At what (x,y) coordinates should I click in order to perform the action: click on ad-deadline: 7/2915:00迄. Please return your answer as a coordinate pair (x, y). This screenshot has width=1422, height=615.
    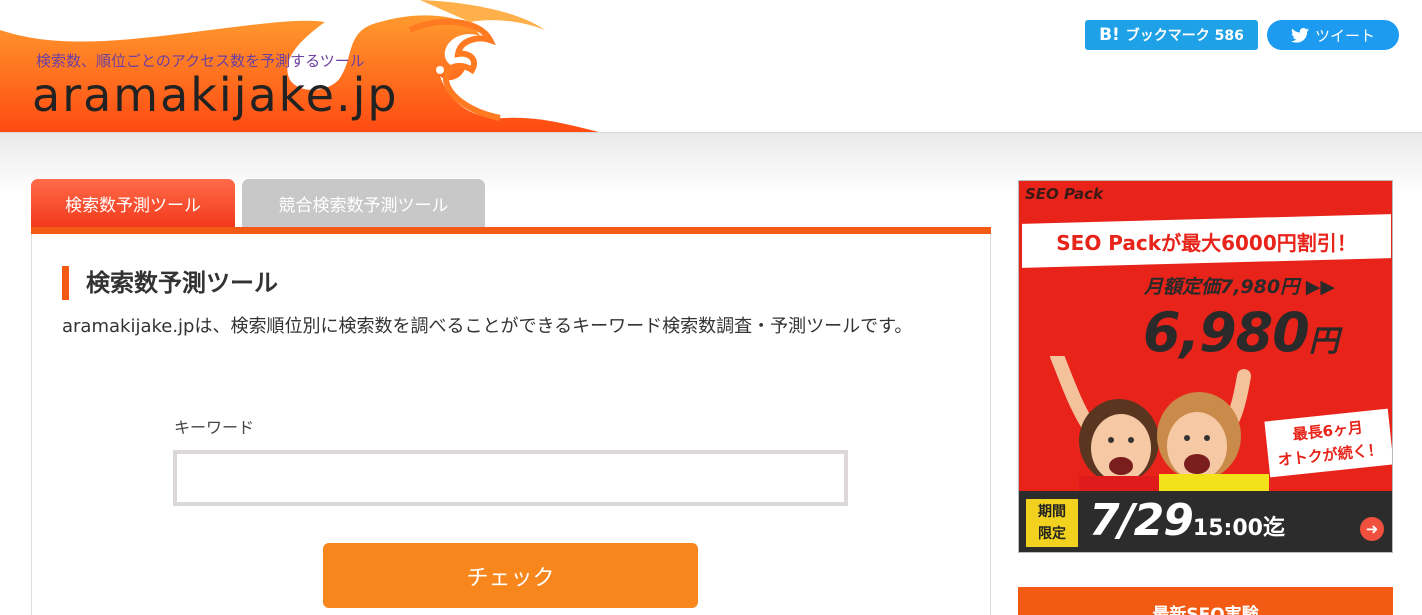
    Looking at the image, I should click on (1187, 520).